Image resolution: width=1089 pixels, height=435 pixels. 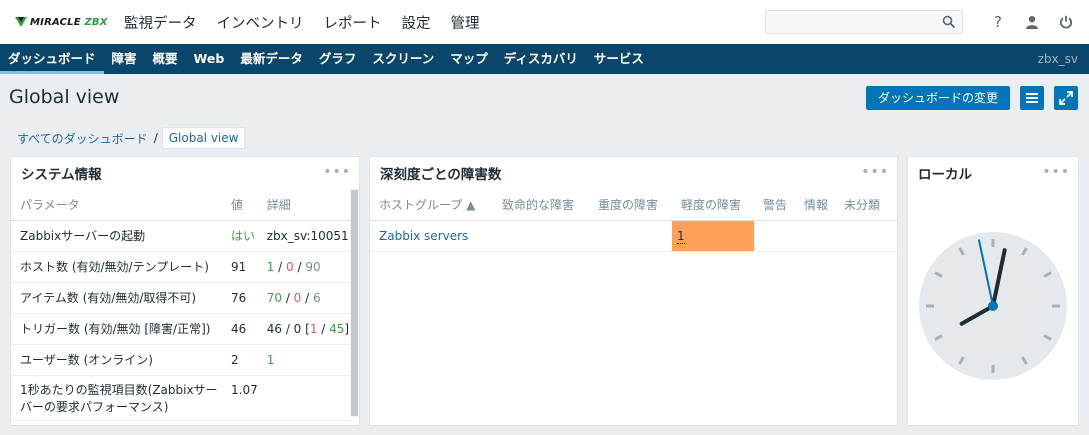 I want to click on param-cell: Zabbixサーバーの起動, so click(x=116, y=236).